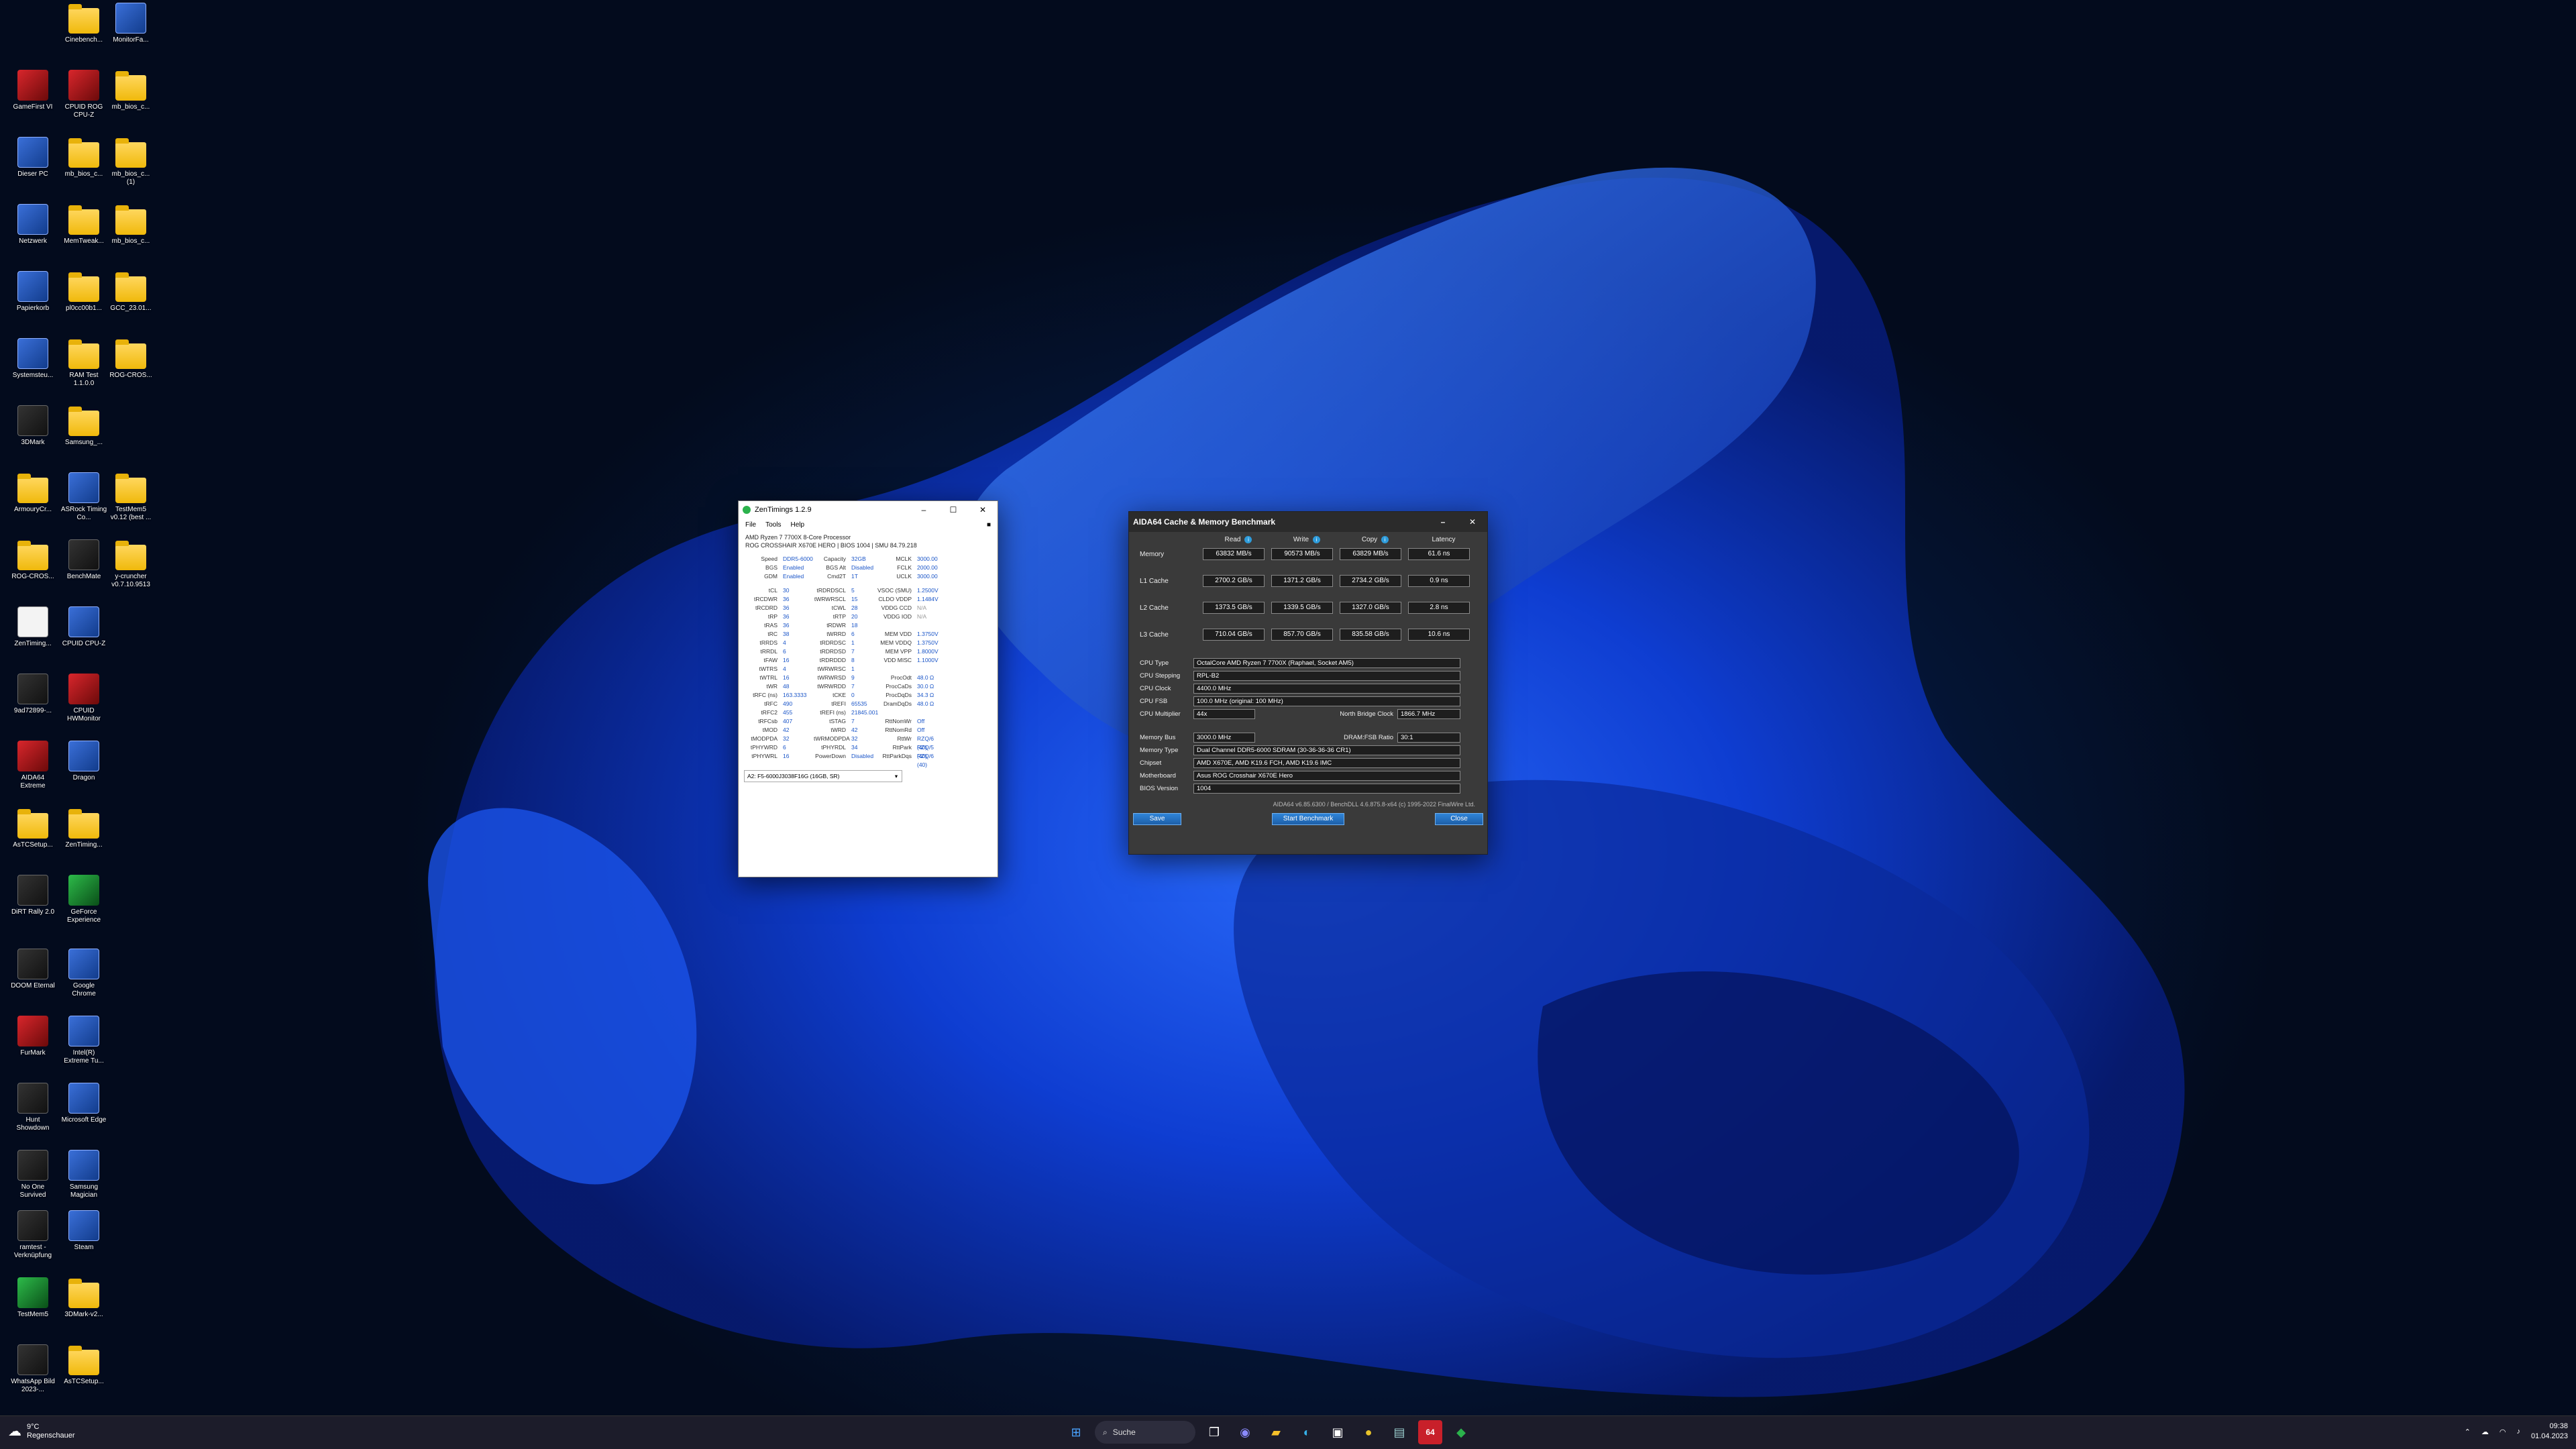  What do you see at coordinates (1245, 1432) in the screenshot?
I see `chat-icon: ◉` at bounding box center [1245, 1432].